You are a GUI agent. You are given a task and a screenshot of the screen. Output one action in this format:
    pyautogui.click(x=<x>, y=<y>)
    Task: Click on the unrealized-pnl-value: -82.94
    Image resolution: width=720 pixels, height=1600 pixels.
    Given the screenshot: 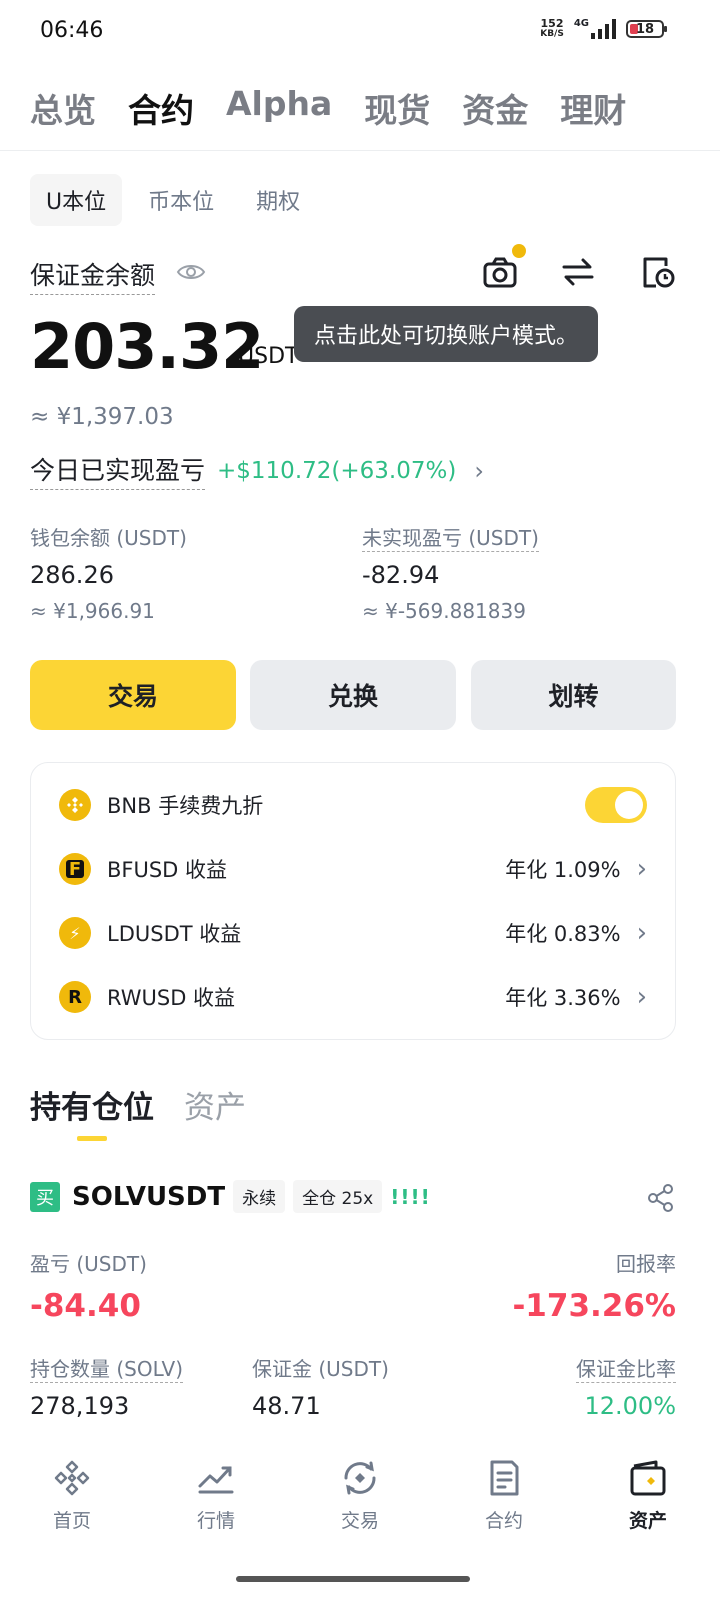 What is the action you would take?
    pyautogui.click(x=401, y=575)
    